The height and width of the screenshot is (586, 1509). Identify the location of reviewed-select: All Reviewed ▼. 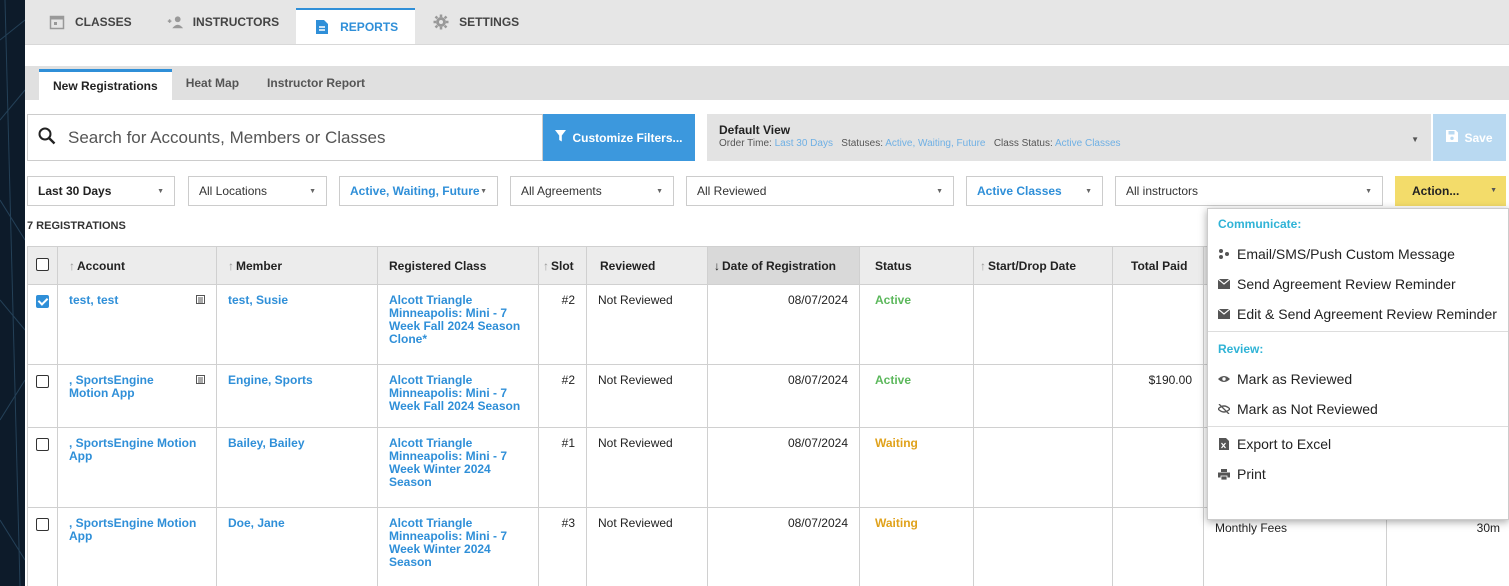
(820, 191).